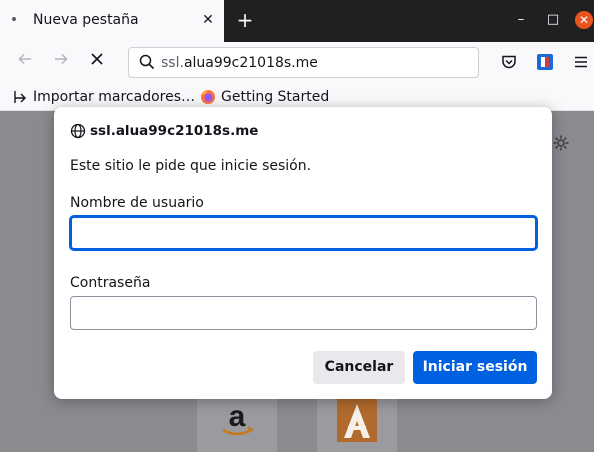 Image resolution: width=594 pixels, height=452 pixels. What do you see at coordinates (581, 62) in the screenshot?
I see `hamburger-menu-icon` at bounding box center [581, 62].